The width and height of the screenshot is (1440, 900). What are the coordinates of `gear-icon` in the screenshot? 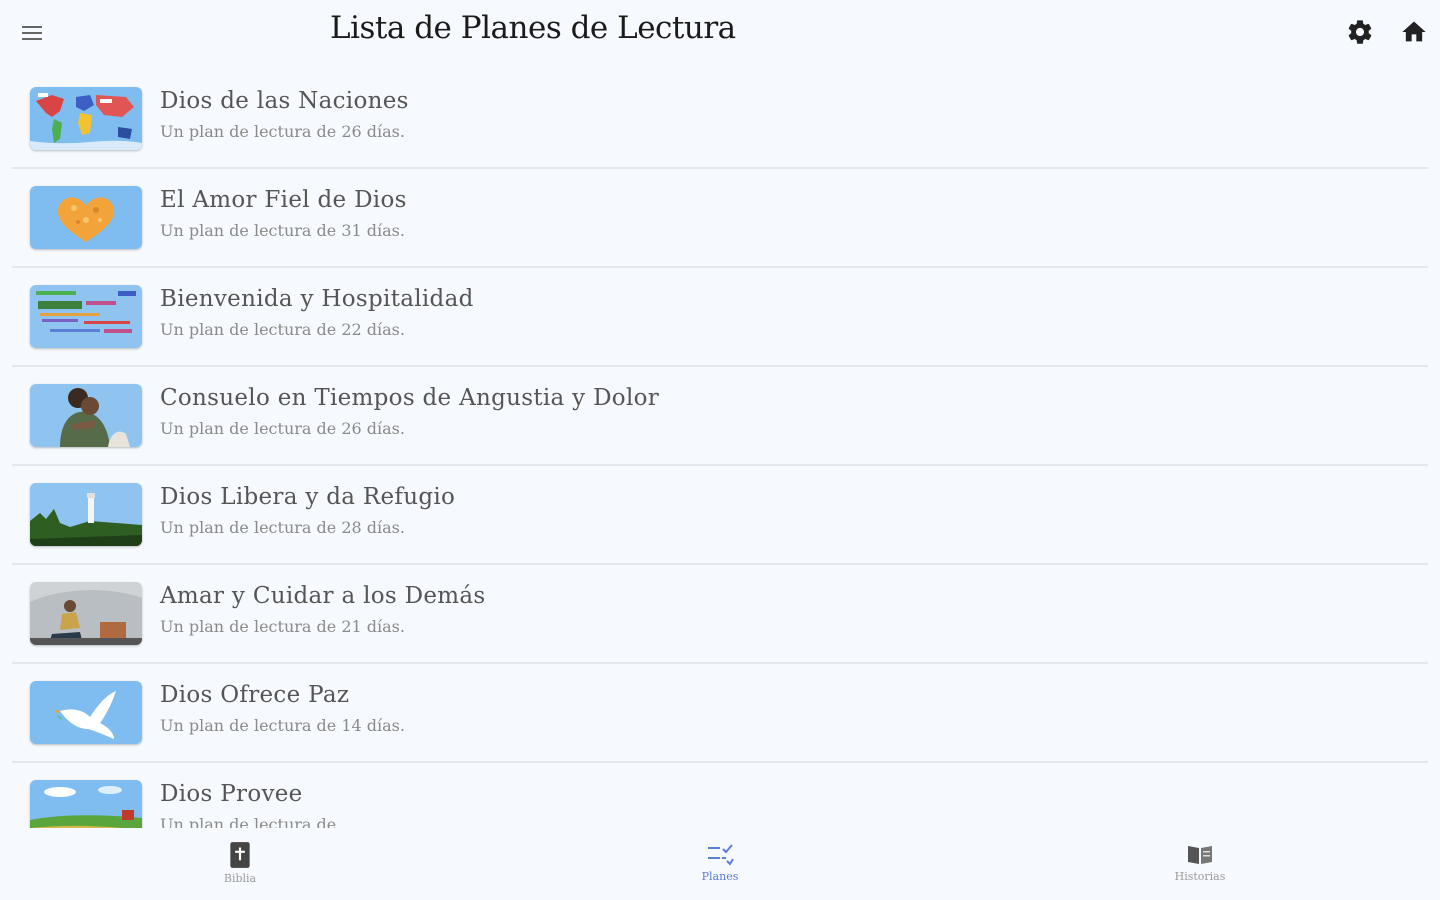 It's located at (1360, 32).